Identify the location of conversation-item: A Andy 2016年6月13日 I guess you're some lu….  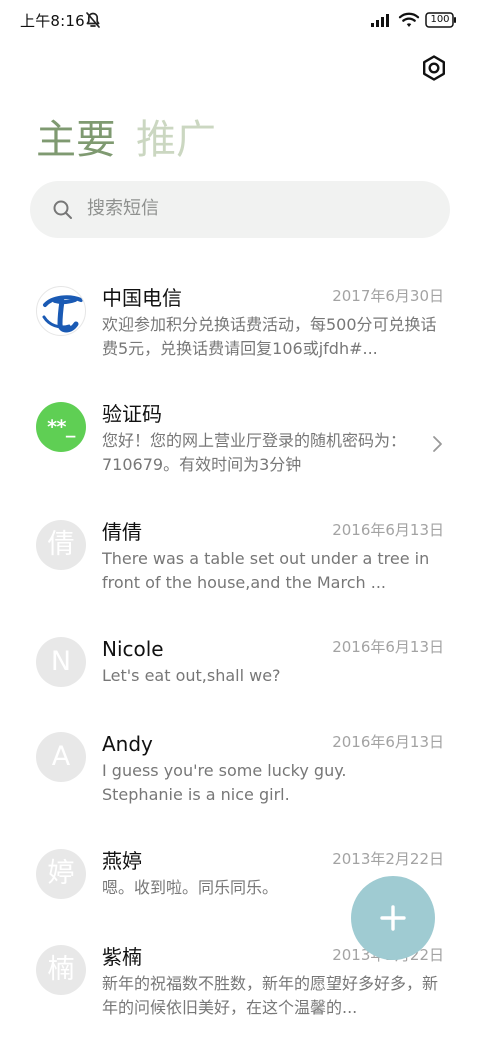
(240, 784).